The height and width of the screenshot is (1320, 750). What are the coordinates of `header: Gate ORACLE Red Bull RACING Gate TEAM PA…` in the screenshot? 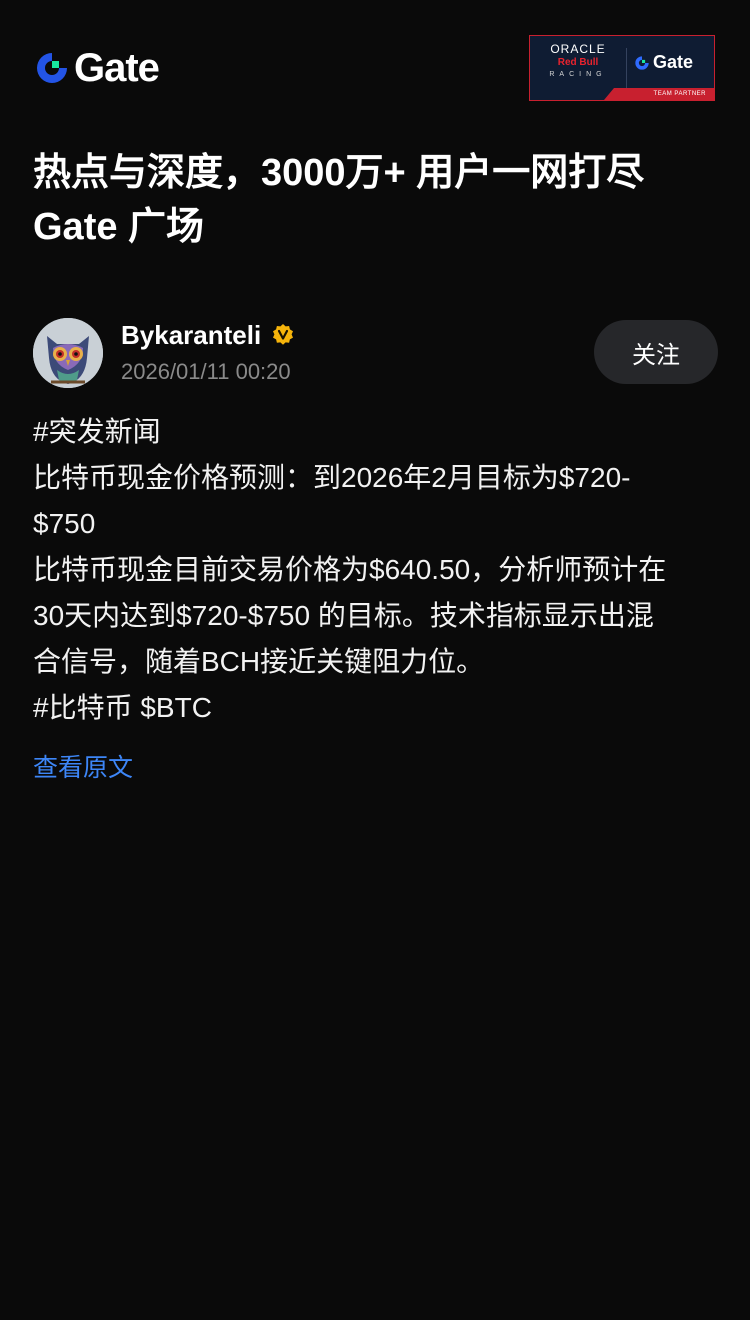 It's located at (375, 65).